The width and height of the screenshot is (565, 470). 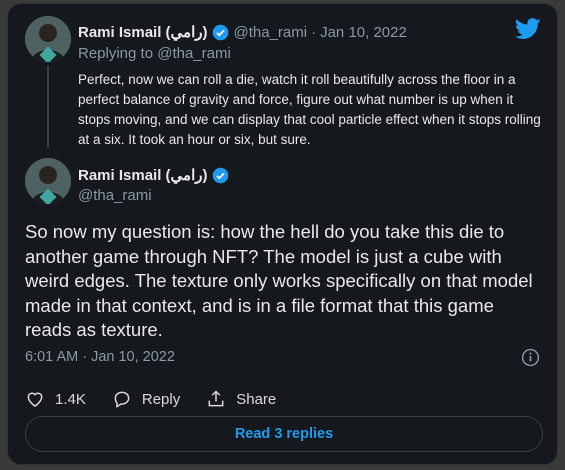 I want to click on like-count: 1.4K, so click(x=70, y=399).